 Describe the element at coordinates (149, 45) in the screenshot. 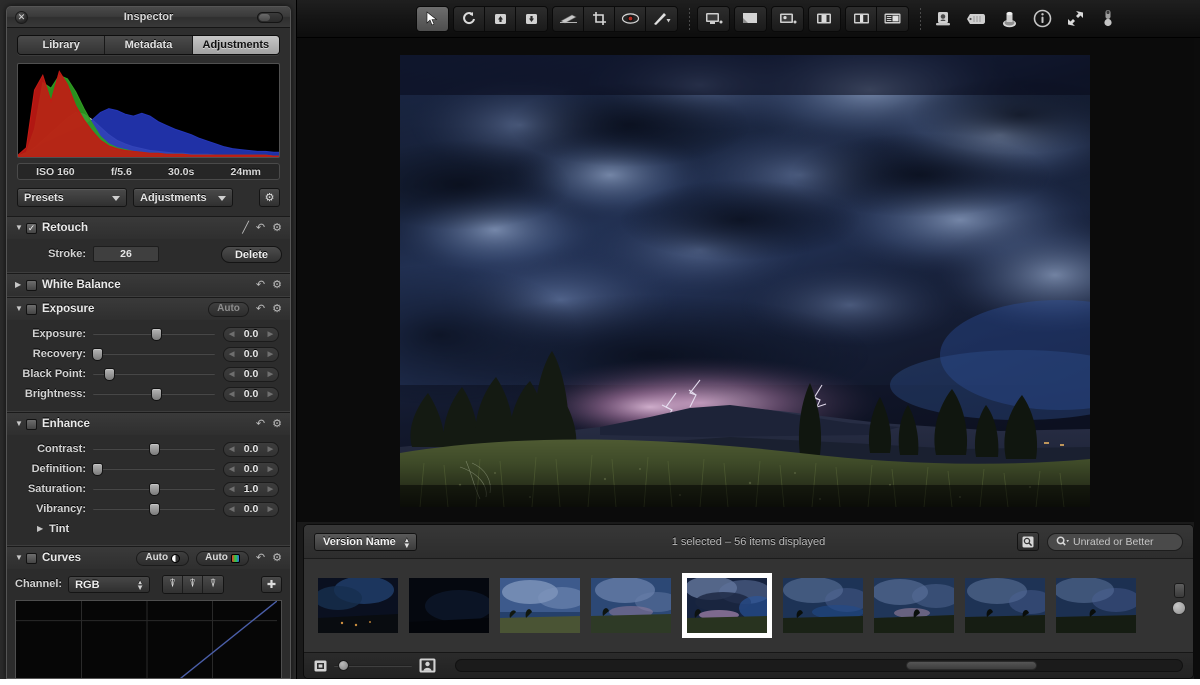

I see `tab-metadata: Metadata` at that location.